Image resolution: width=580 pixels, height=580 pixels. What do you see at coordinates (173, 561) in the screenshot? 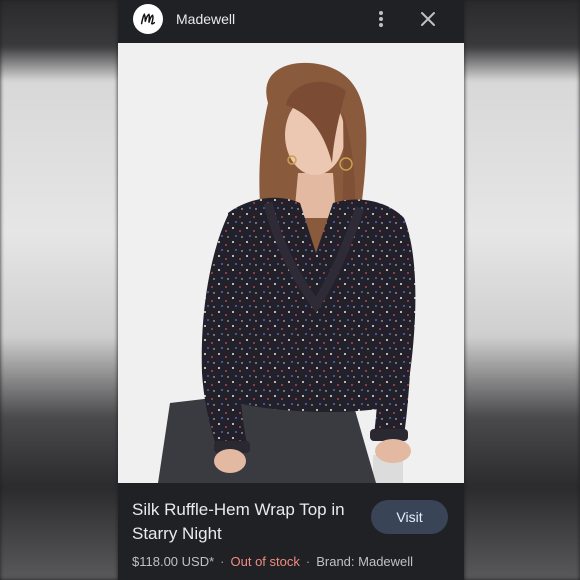
I see `product-price: $118.00 USD*` at bounding box center [173, 561].